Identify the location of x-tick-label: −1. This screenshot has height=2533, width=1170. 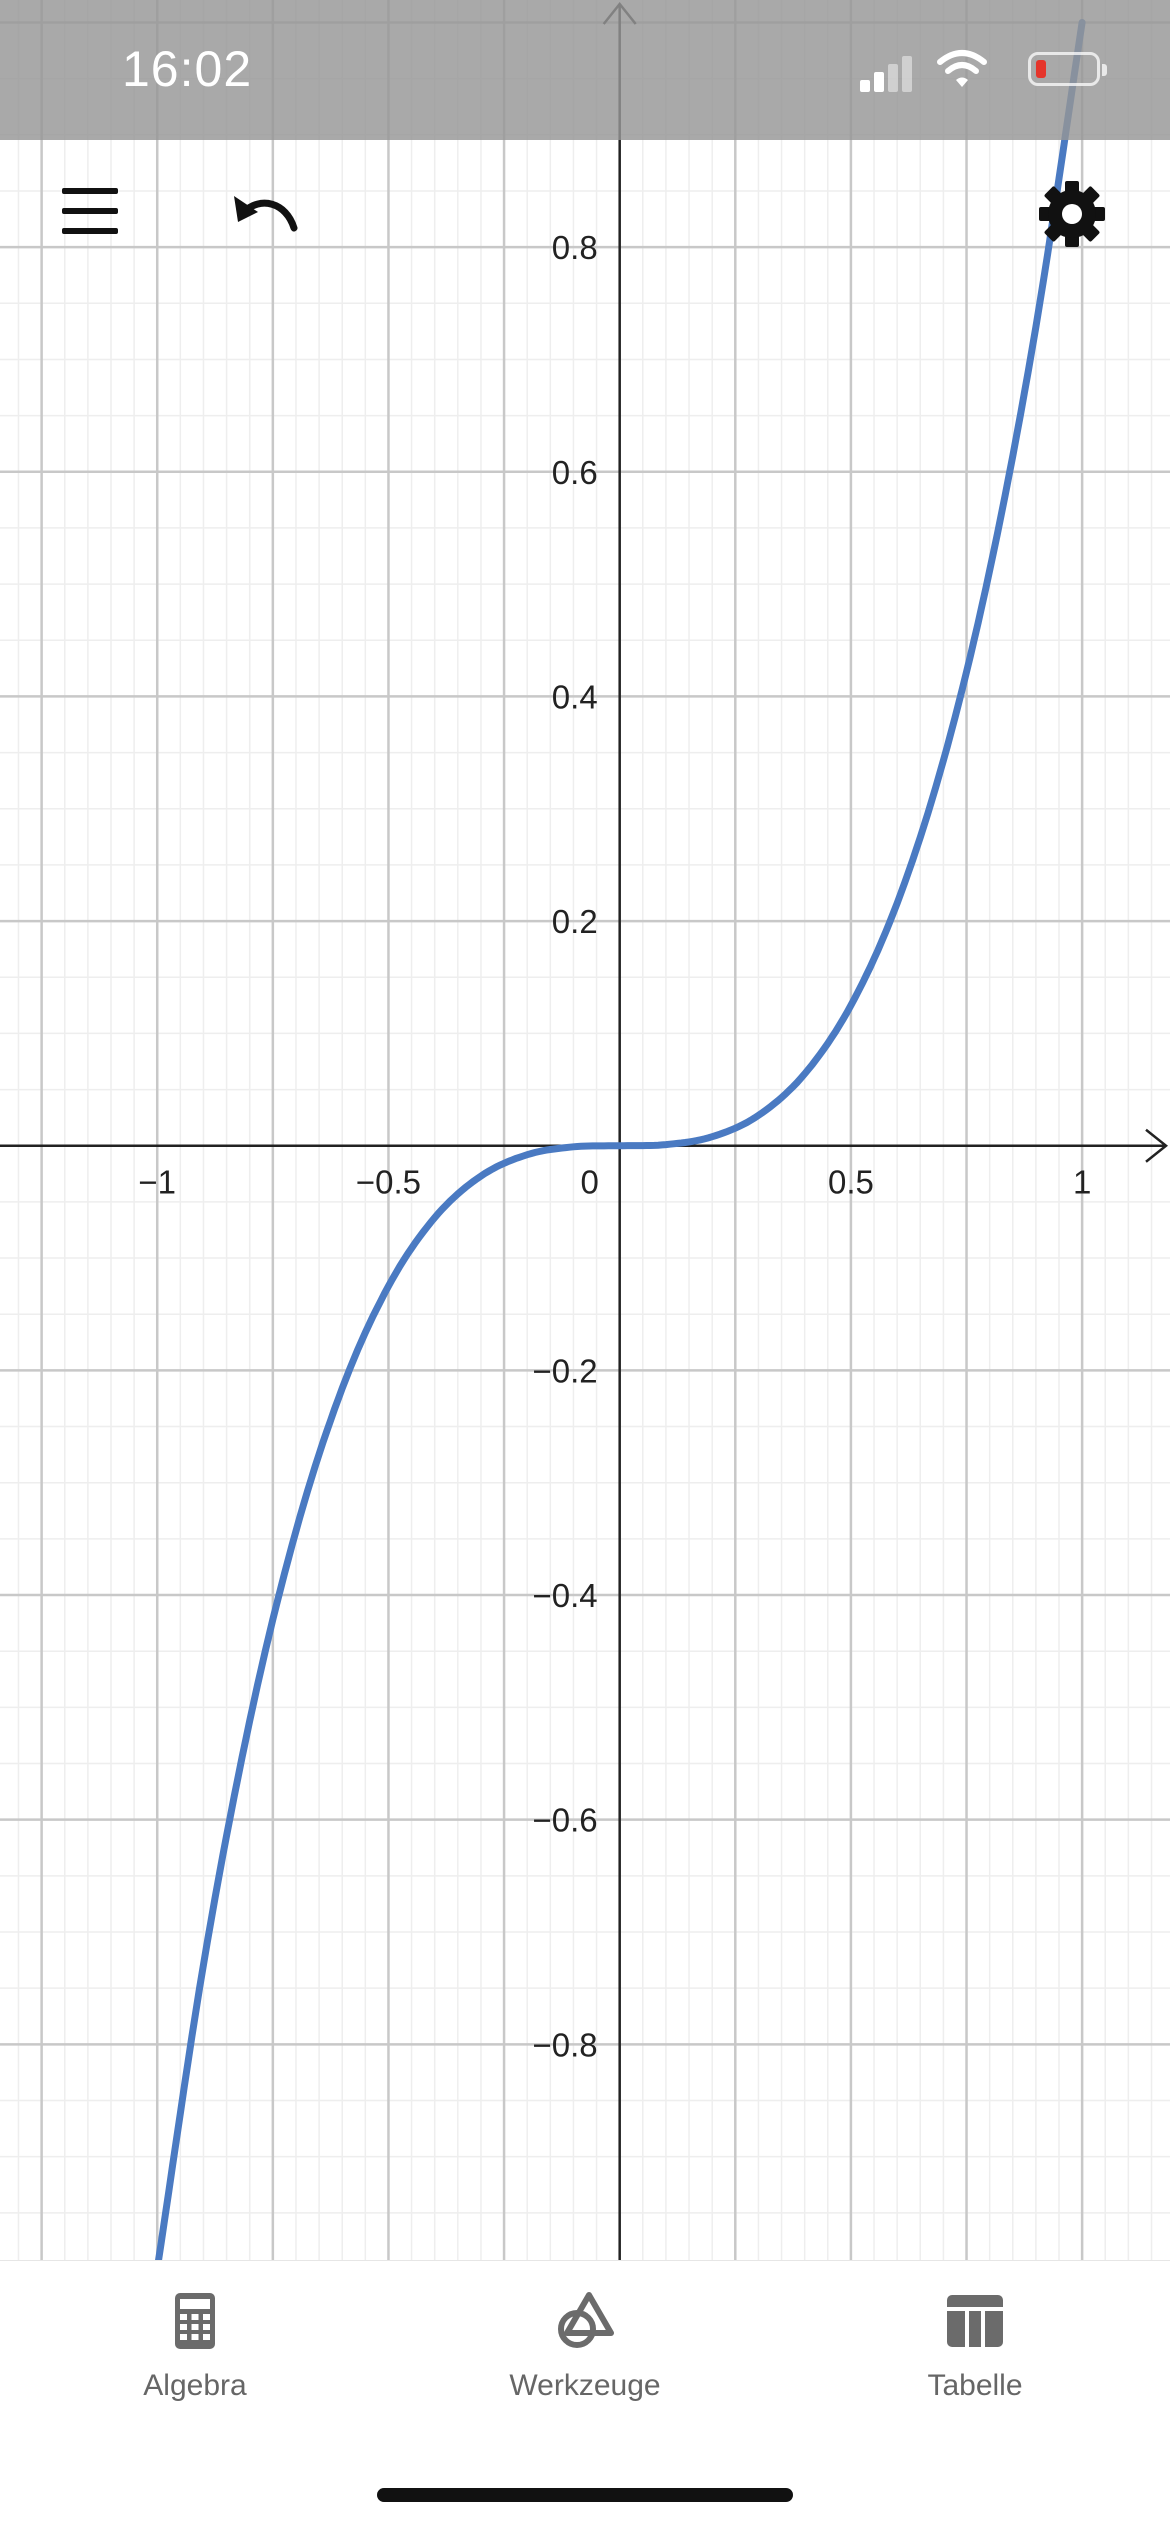
(157, 1182).